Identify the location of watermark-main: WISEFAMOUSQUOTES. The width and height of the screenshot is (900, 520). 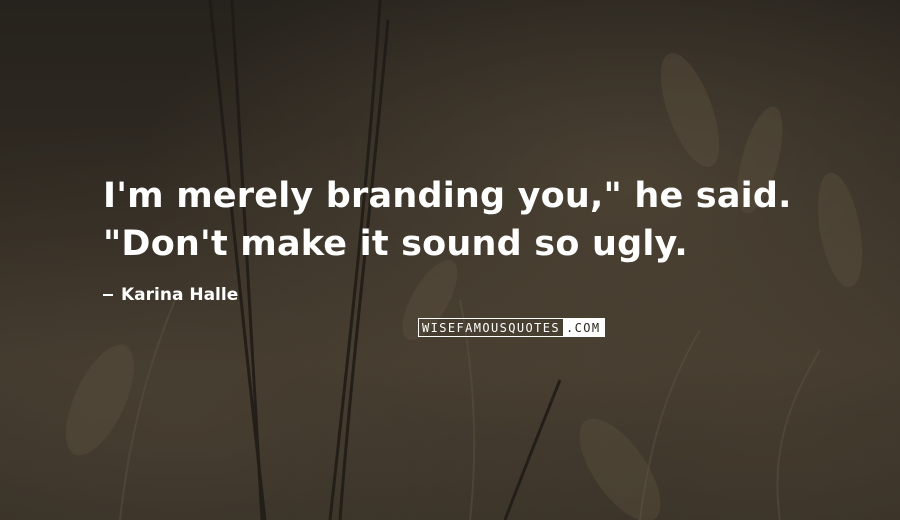
(491, 327).